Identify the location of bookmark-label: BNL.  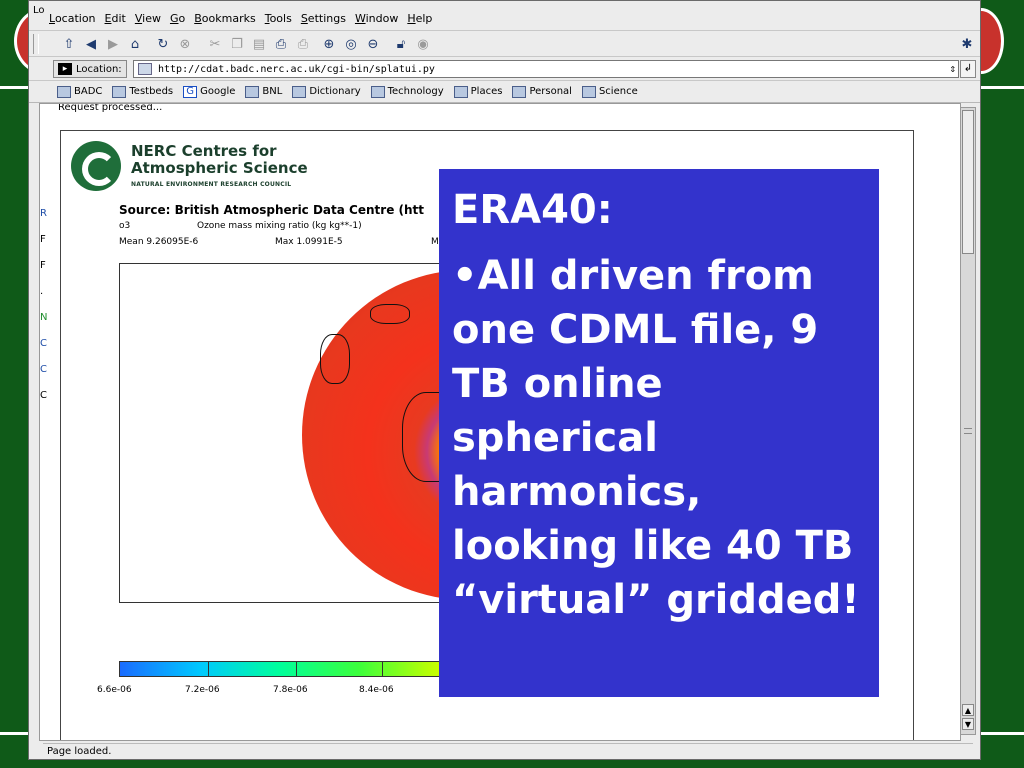
(272, 91).